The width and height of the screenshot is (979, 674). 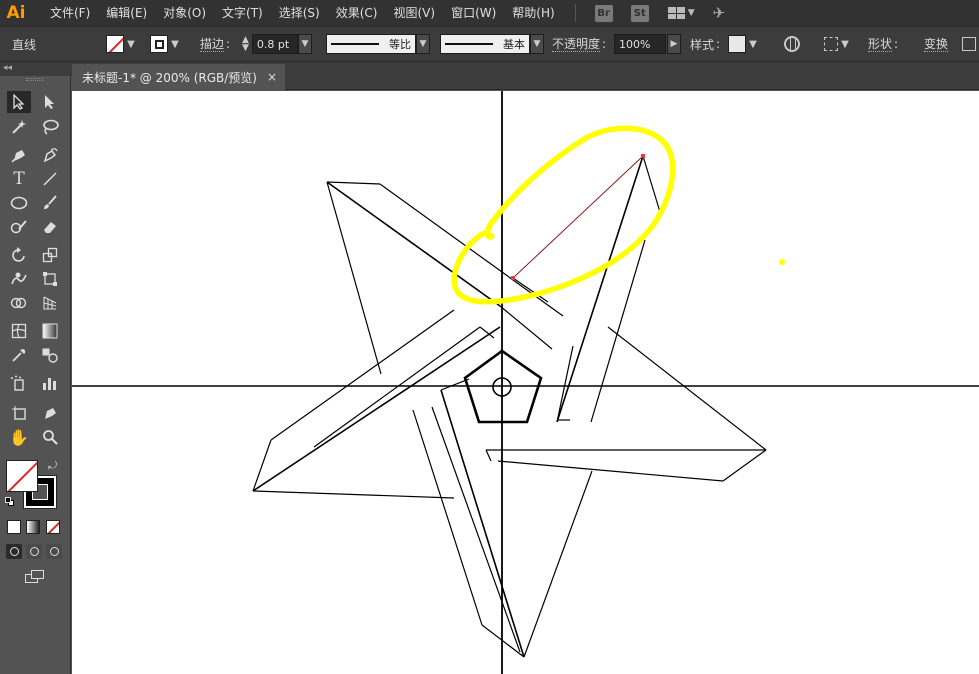 I want to click on fill-color-box, so click(x=22, y=476).